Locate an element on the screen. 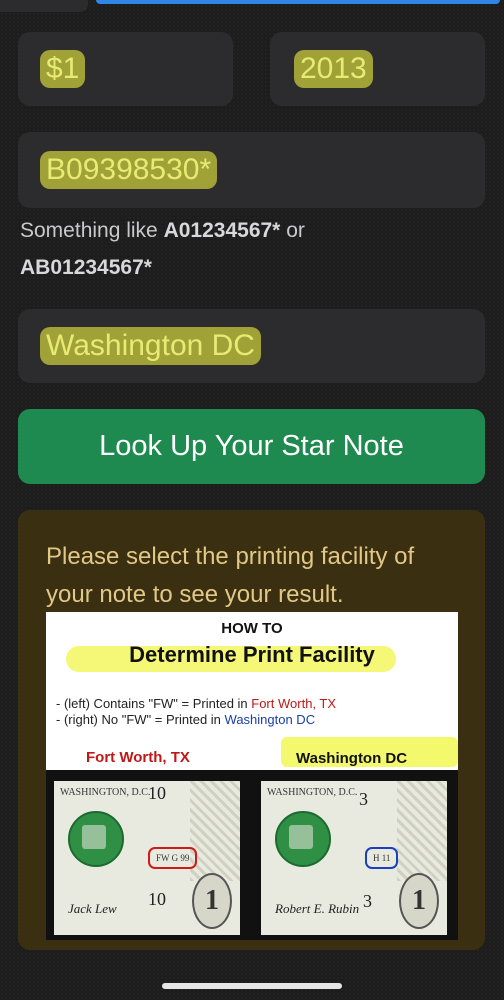 This screenshot has width=504, height=1000. bill-corner-number: 3 is located at coordinates (363, 799).